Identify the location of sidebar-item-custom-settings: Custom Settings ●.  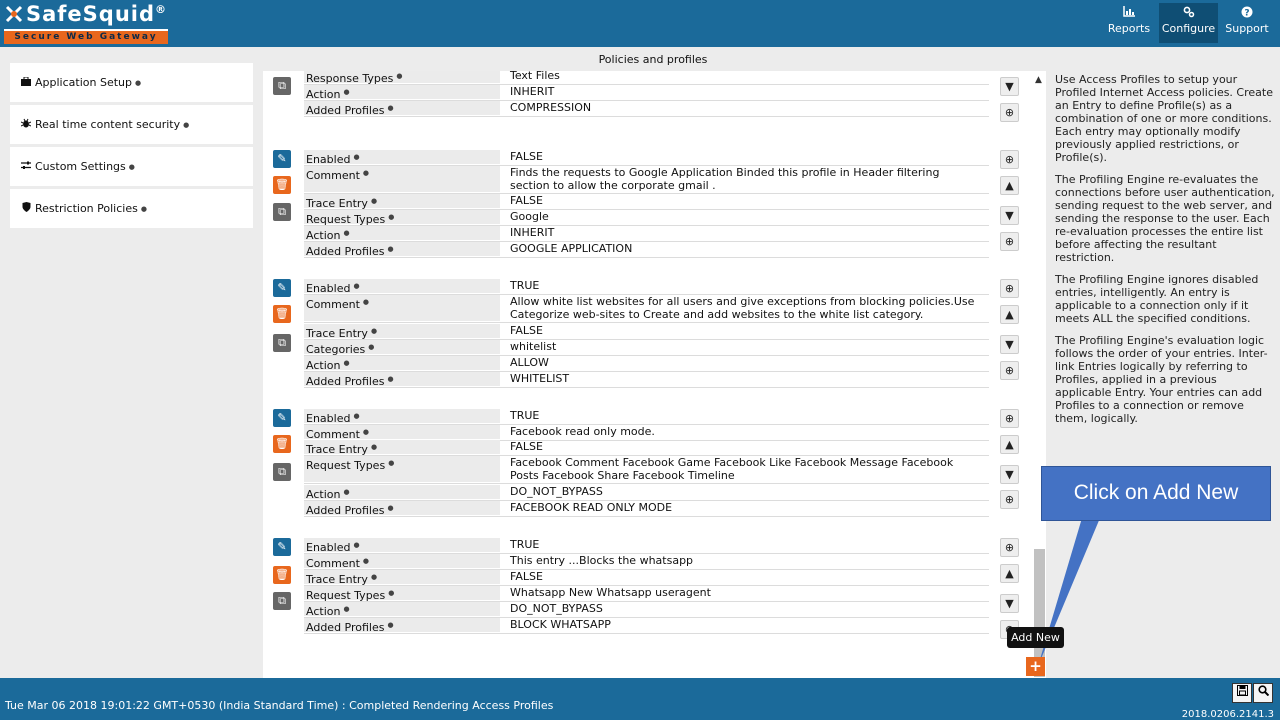
(131, 166).